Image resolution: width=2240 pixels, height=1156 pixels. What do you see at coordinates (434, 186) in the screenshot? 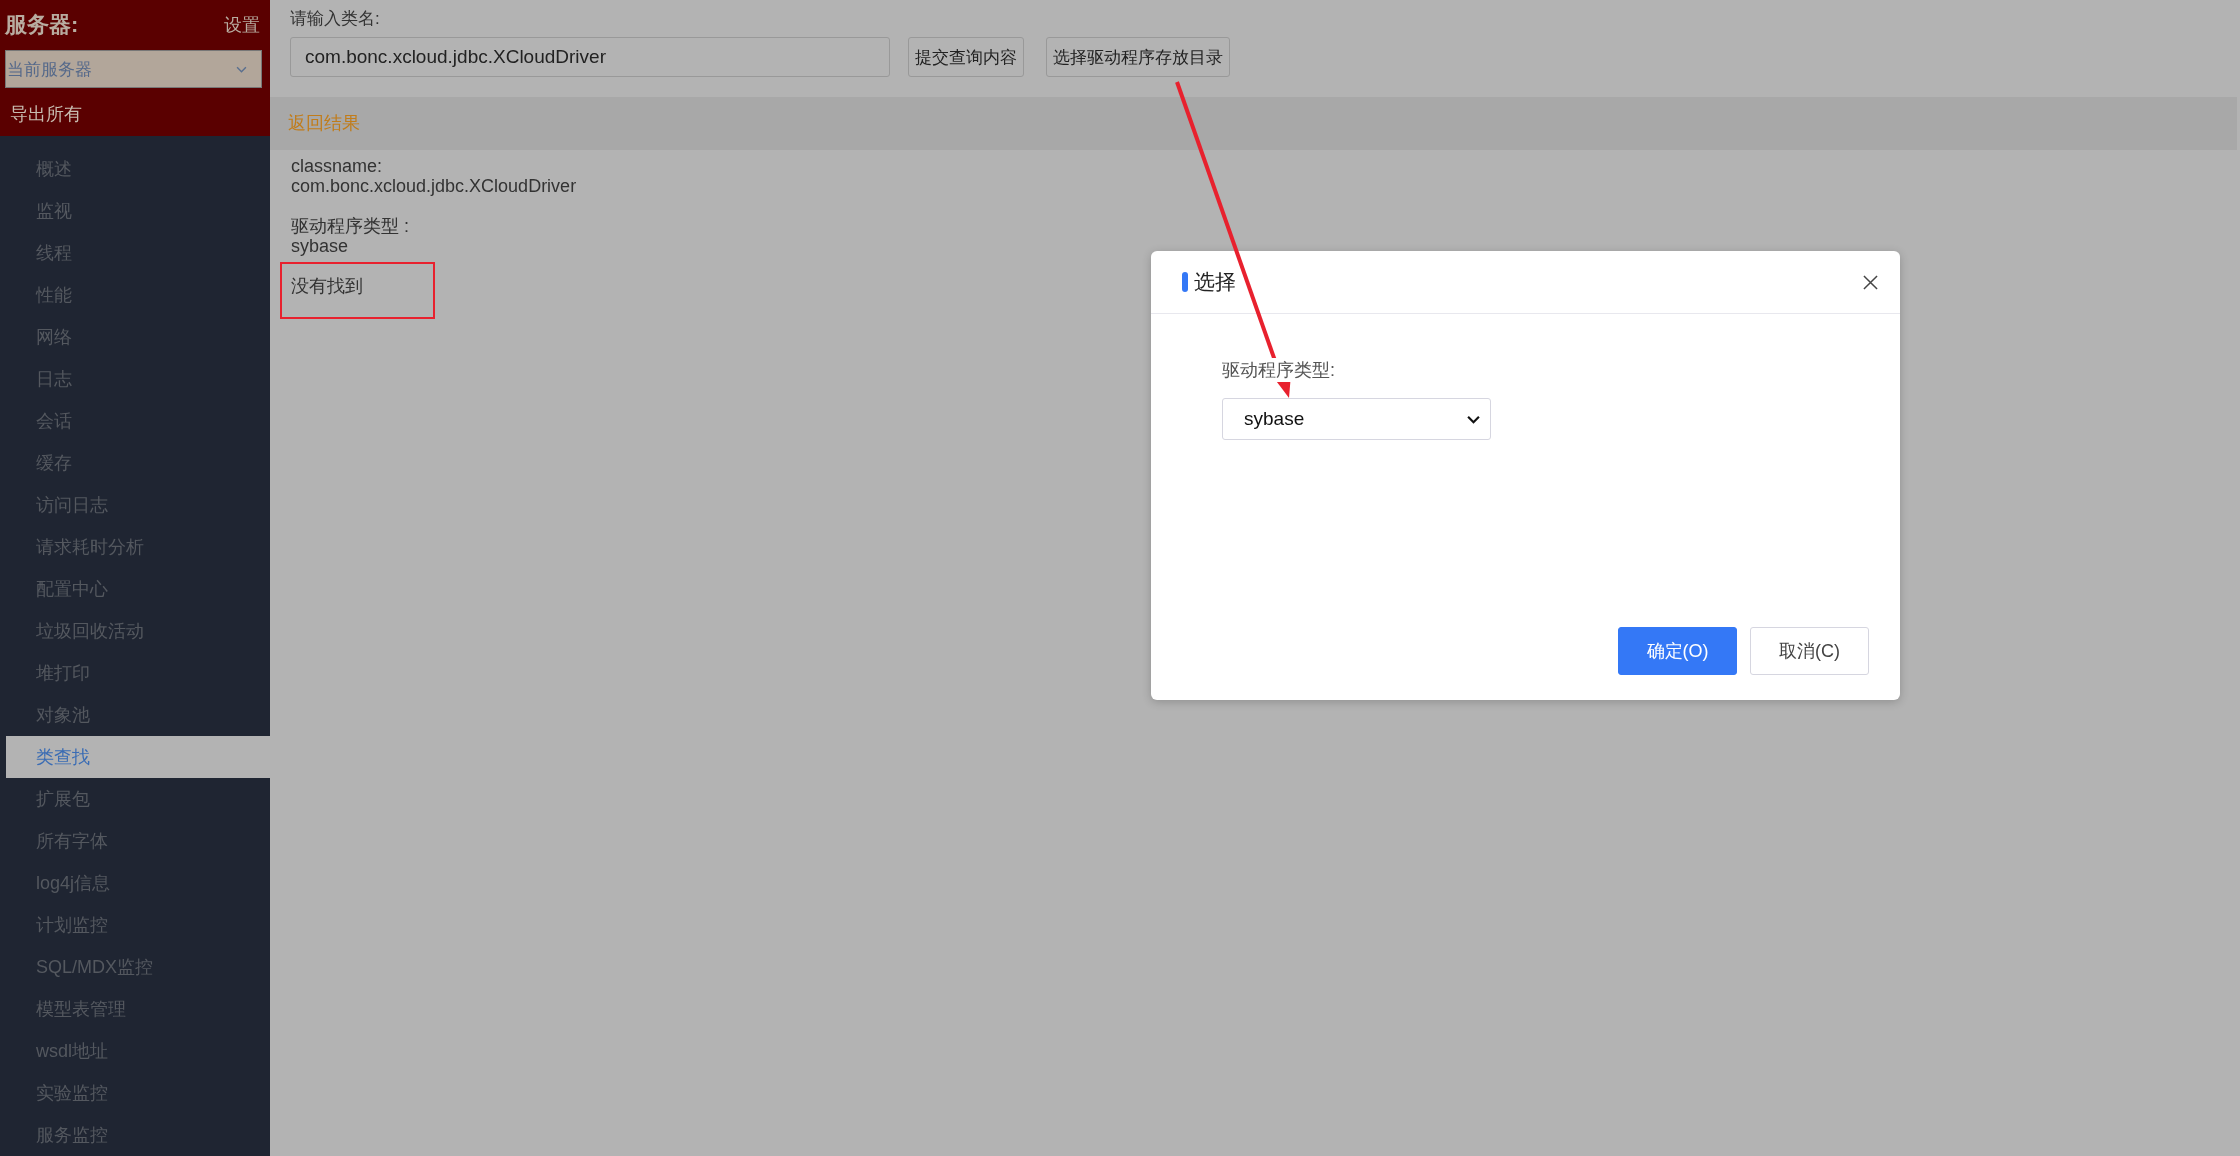
I see `result-value: com.bonc.xcloud.jdbc.XCloudDriver` at bounding box center [434, 186].